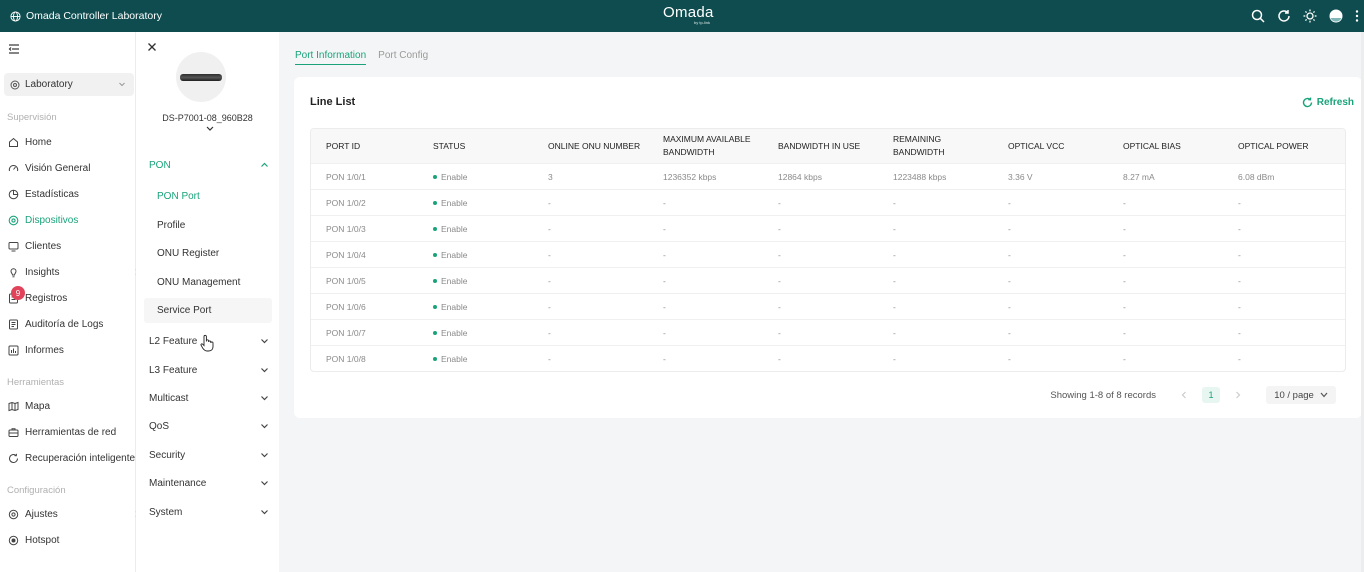  Describe the element at coordinates (209, 455) in the screenshot. I see `group-security: Security` at that location.